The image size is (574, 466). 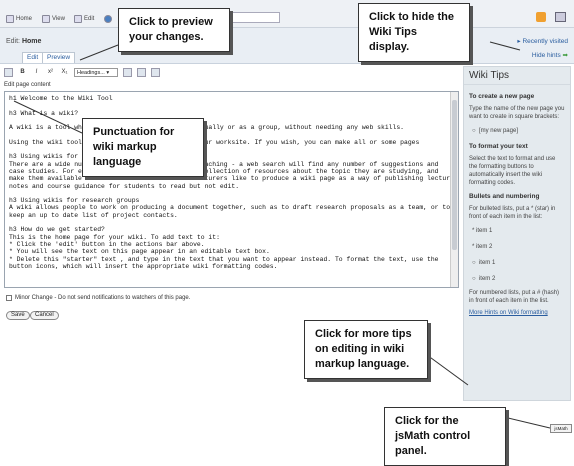 What do you see at coordinates (495, 131) in the screenshot?
I see `tips-create-example: ○ [my new page]` at bounding box center [495, 131].